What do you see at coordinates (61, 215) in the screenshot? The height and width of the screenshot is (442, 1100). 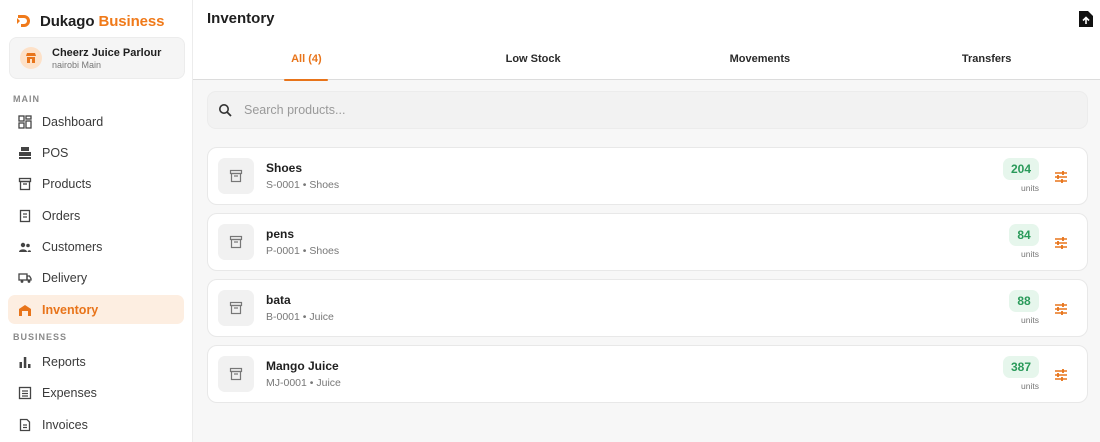 I see `sidebar-item-label: Orders` at bounding box center [61, 215].